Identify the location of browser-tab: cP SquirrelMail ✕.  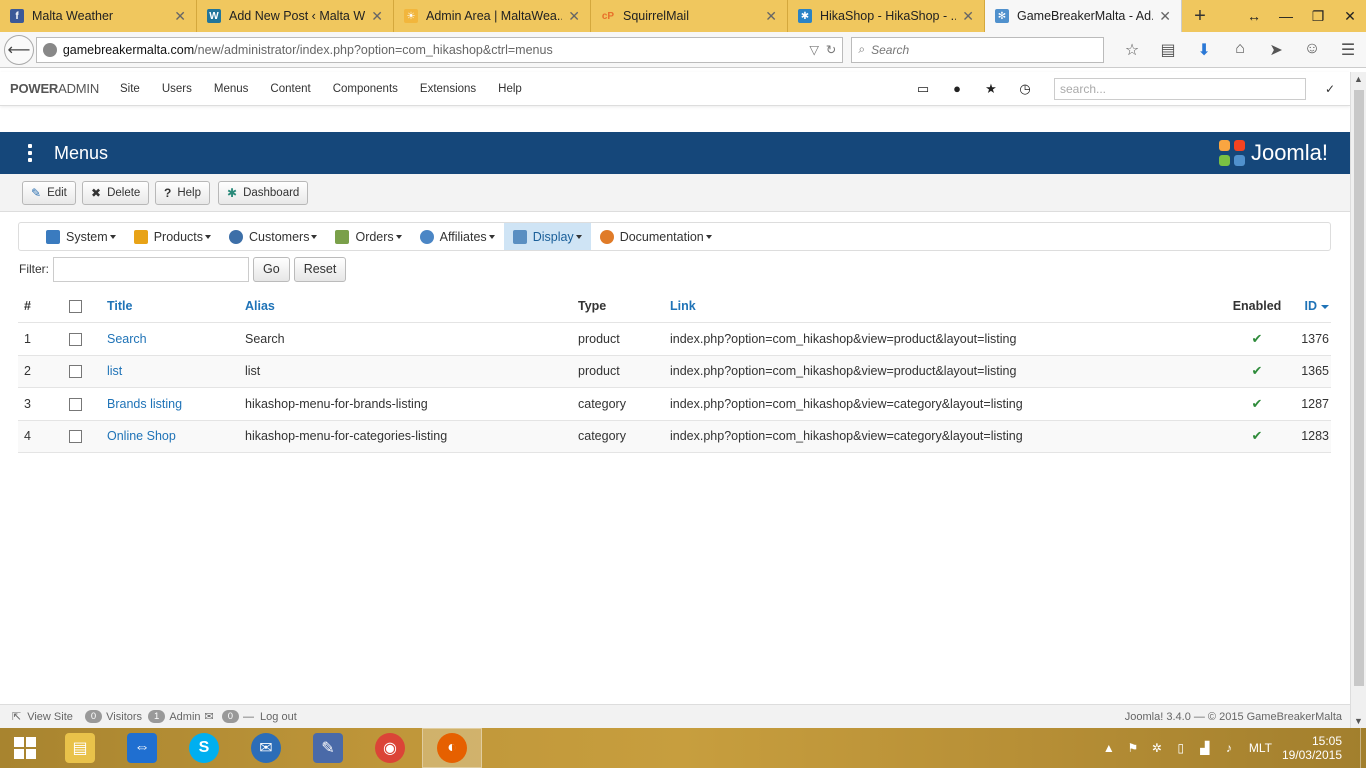
(689, 16).